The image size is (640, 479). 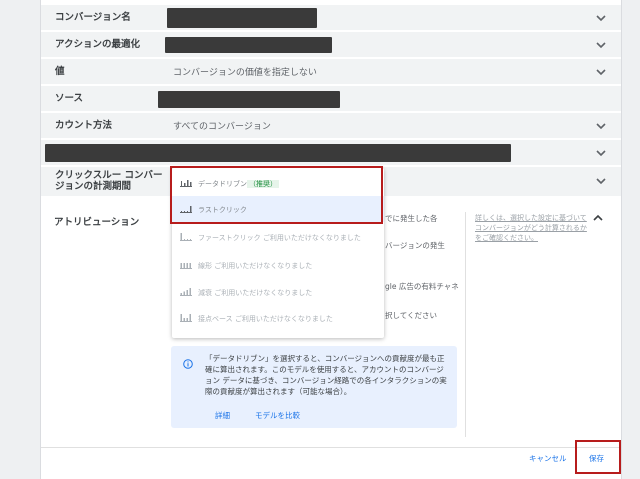 I want to click on compare-models-link: モデルを比較, so click(x=277, y=415).